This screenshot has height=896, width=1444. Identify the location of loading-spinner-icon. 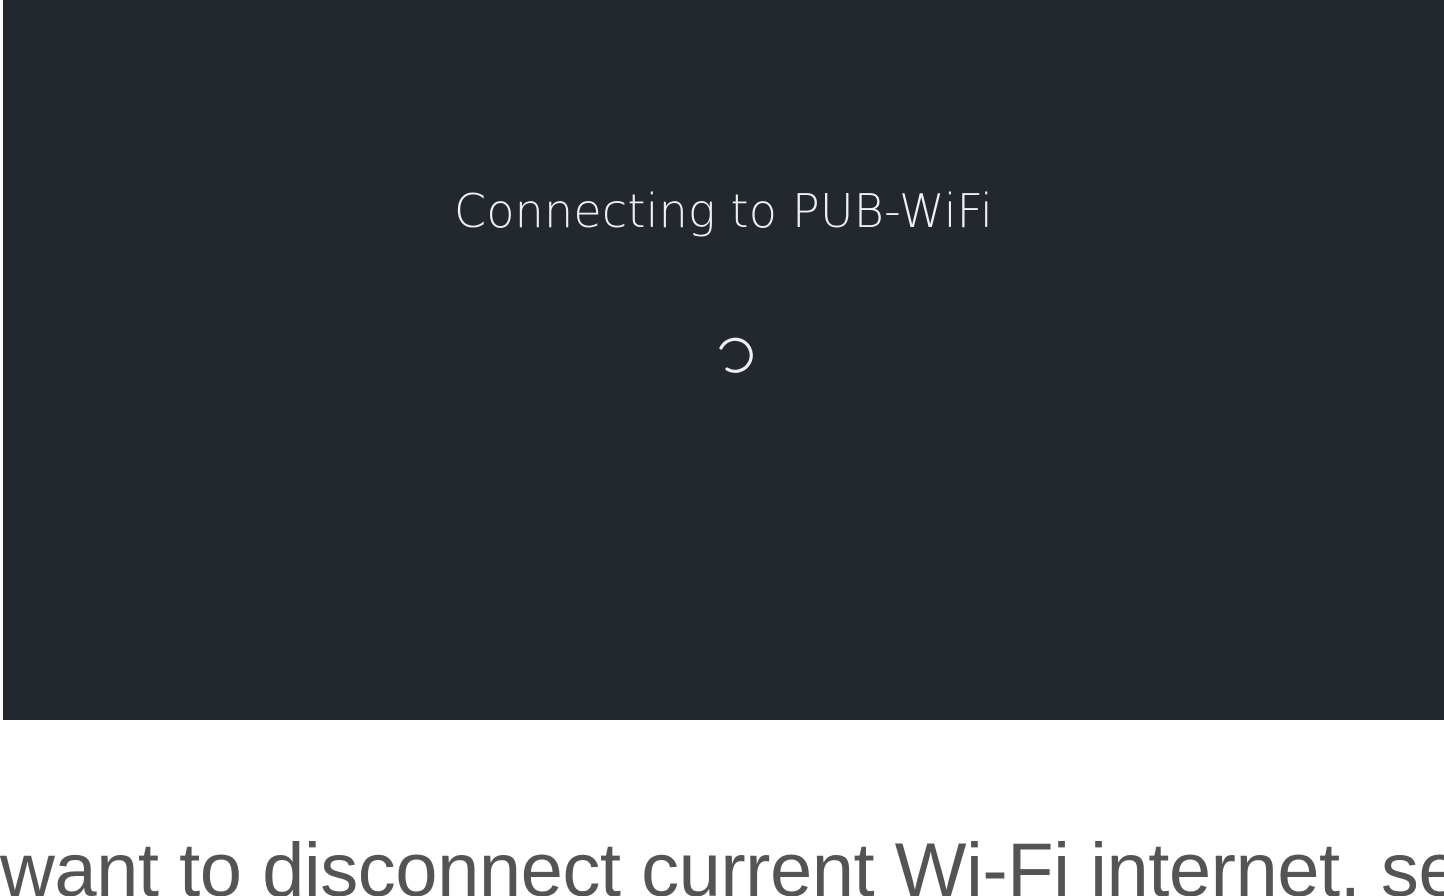
(736, 355).